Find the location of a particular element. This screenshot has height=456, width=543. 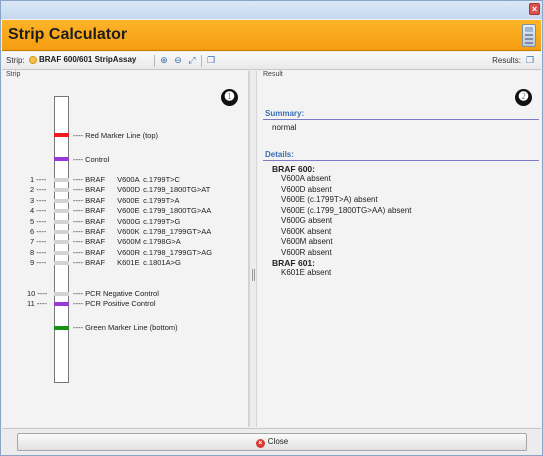

probe-label: ---- BRAF V600G c.1799T>G is located at coordinates (127, 221).